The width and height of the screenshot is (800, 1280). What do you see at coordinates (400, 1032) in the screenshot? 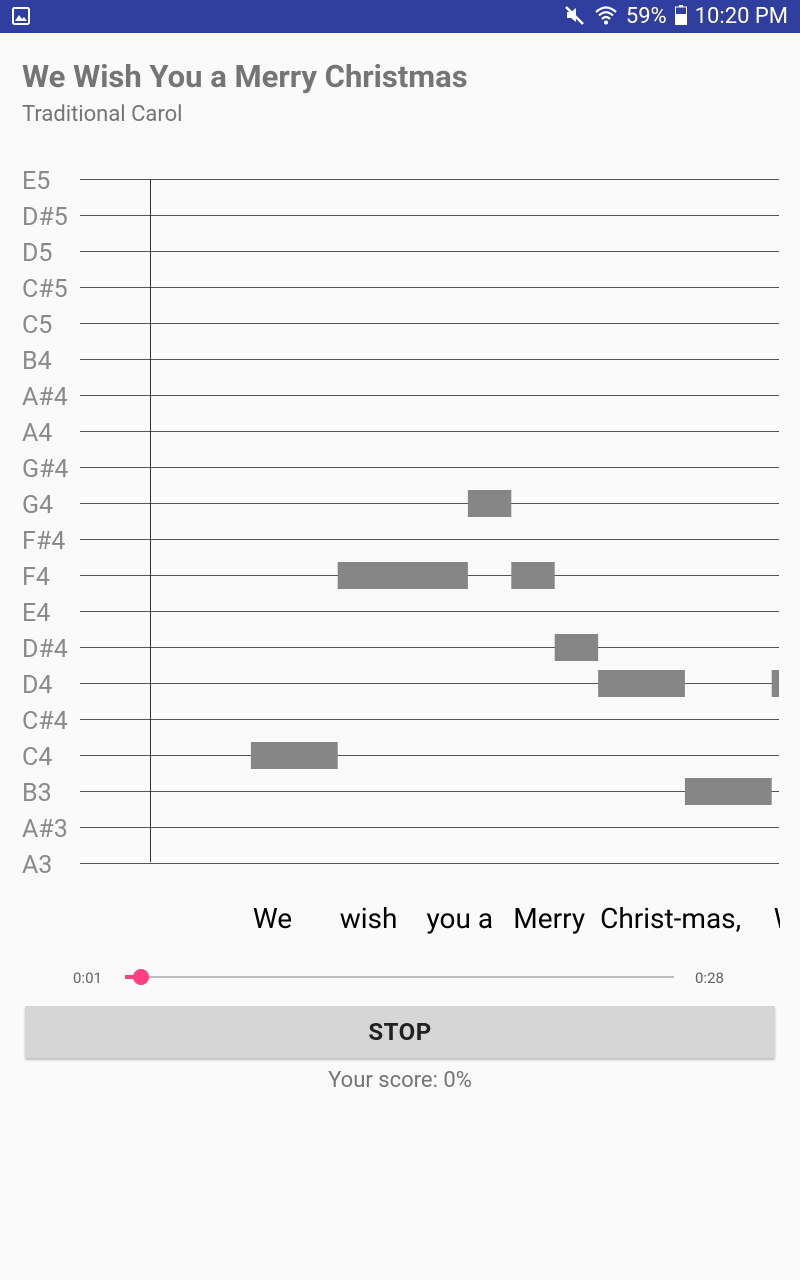
I see `stop-button: STOP` at bounding box center [400, 1032].